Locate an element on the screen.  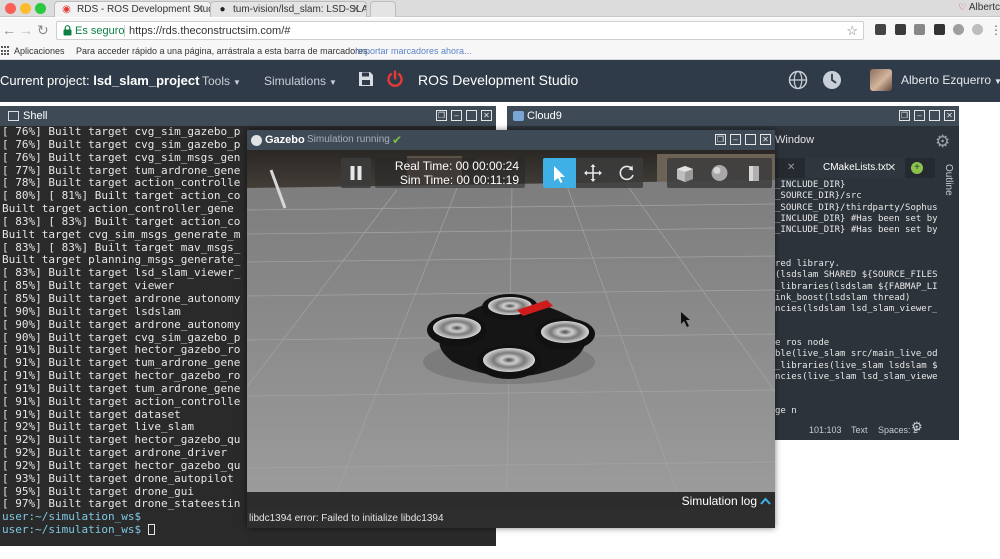
close-window-icon is located at coordinates (10, 8).